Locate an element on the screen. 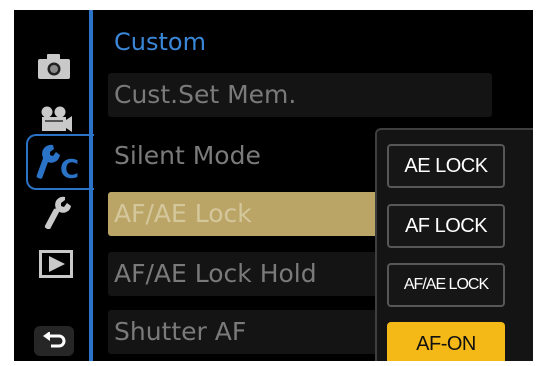 This screenshot has height=366, width=547. menu-sidebar: C is located at coordinates (54, 185).